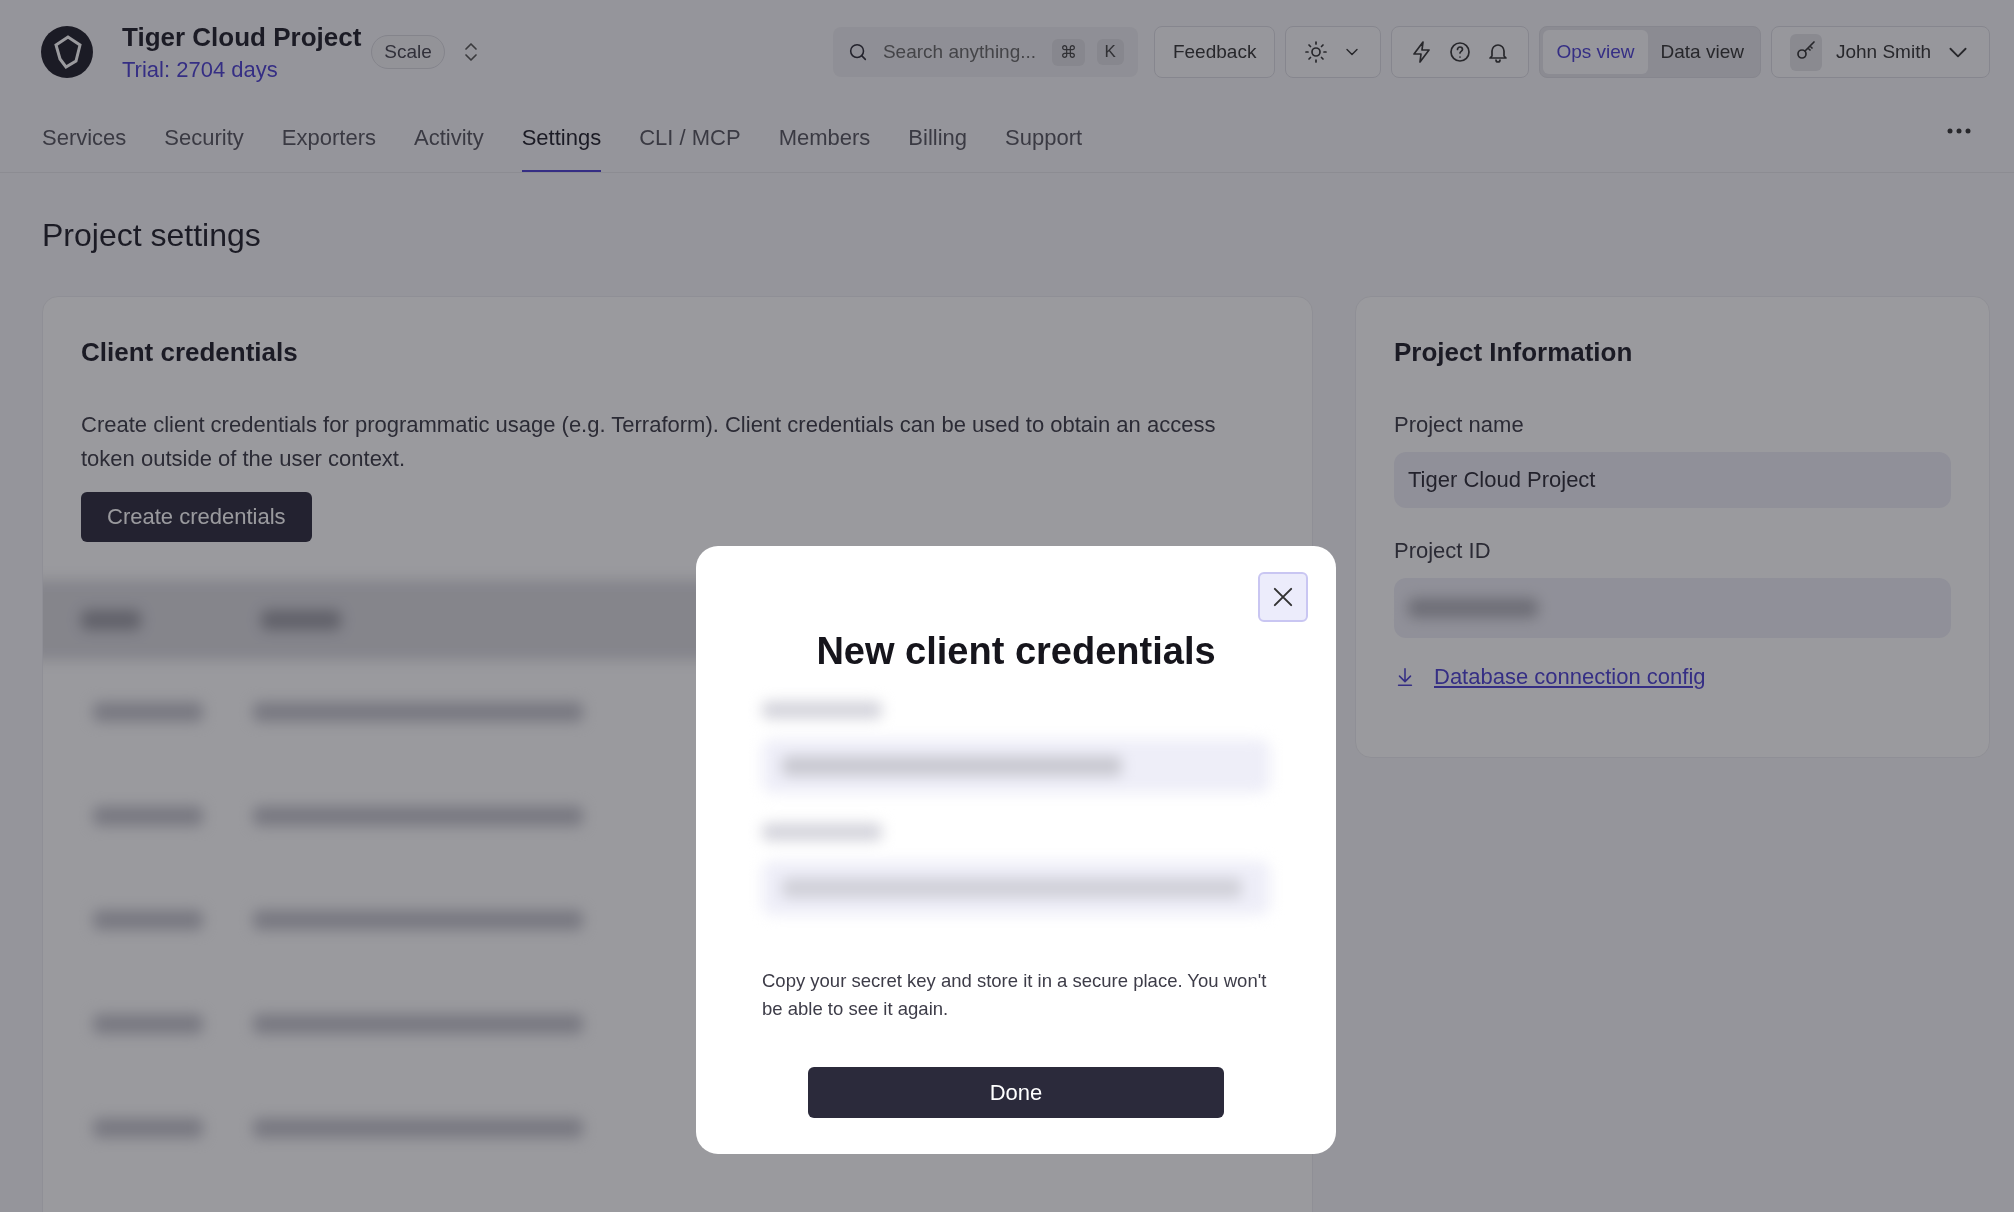  I want to click on more-icon, so click(1959, 131).